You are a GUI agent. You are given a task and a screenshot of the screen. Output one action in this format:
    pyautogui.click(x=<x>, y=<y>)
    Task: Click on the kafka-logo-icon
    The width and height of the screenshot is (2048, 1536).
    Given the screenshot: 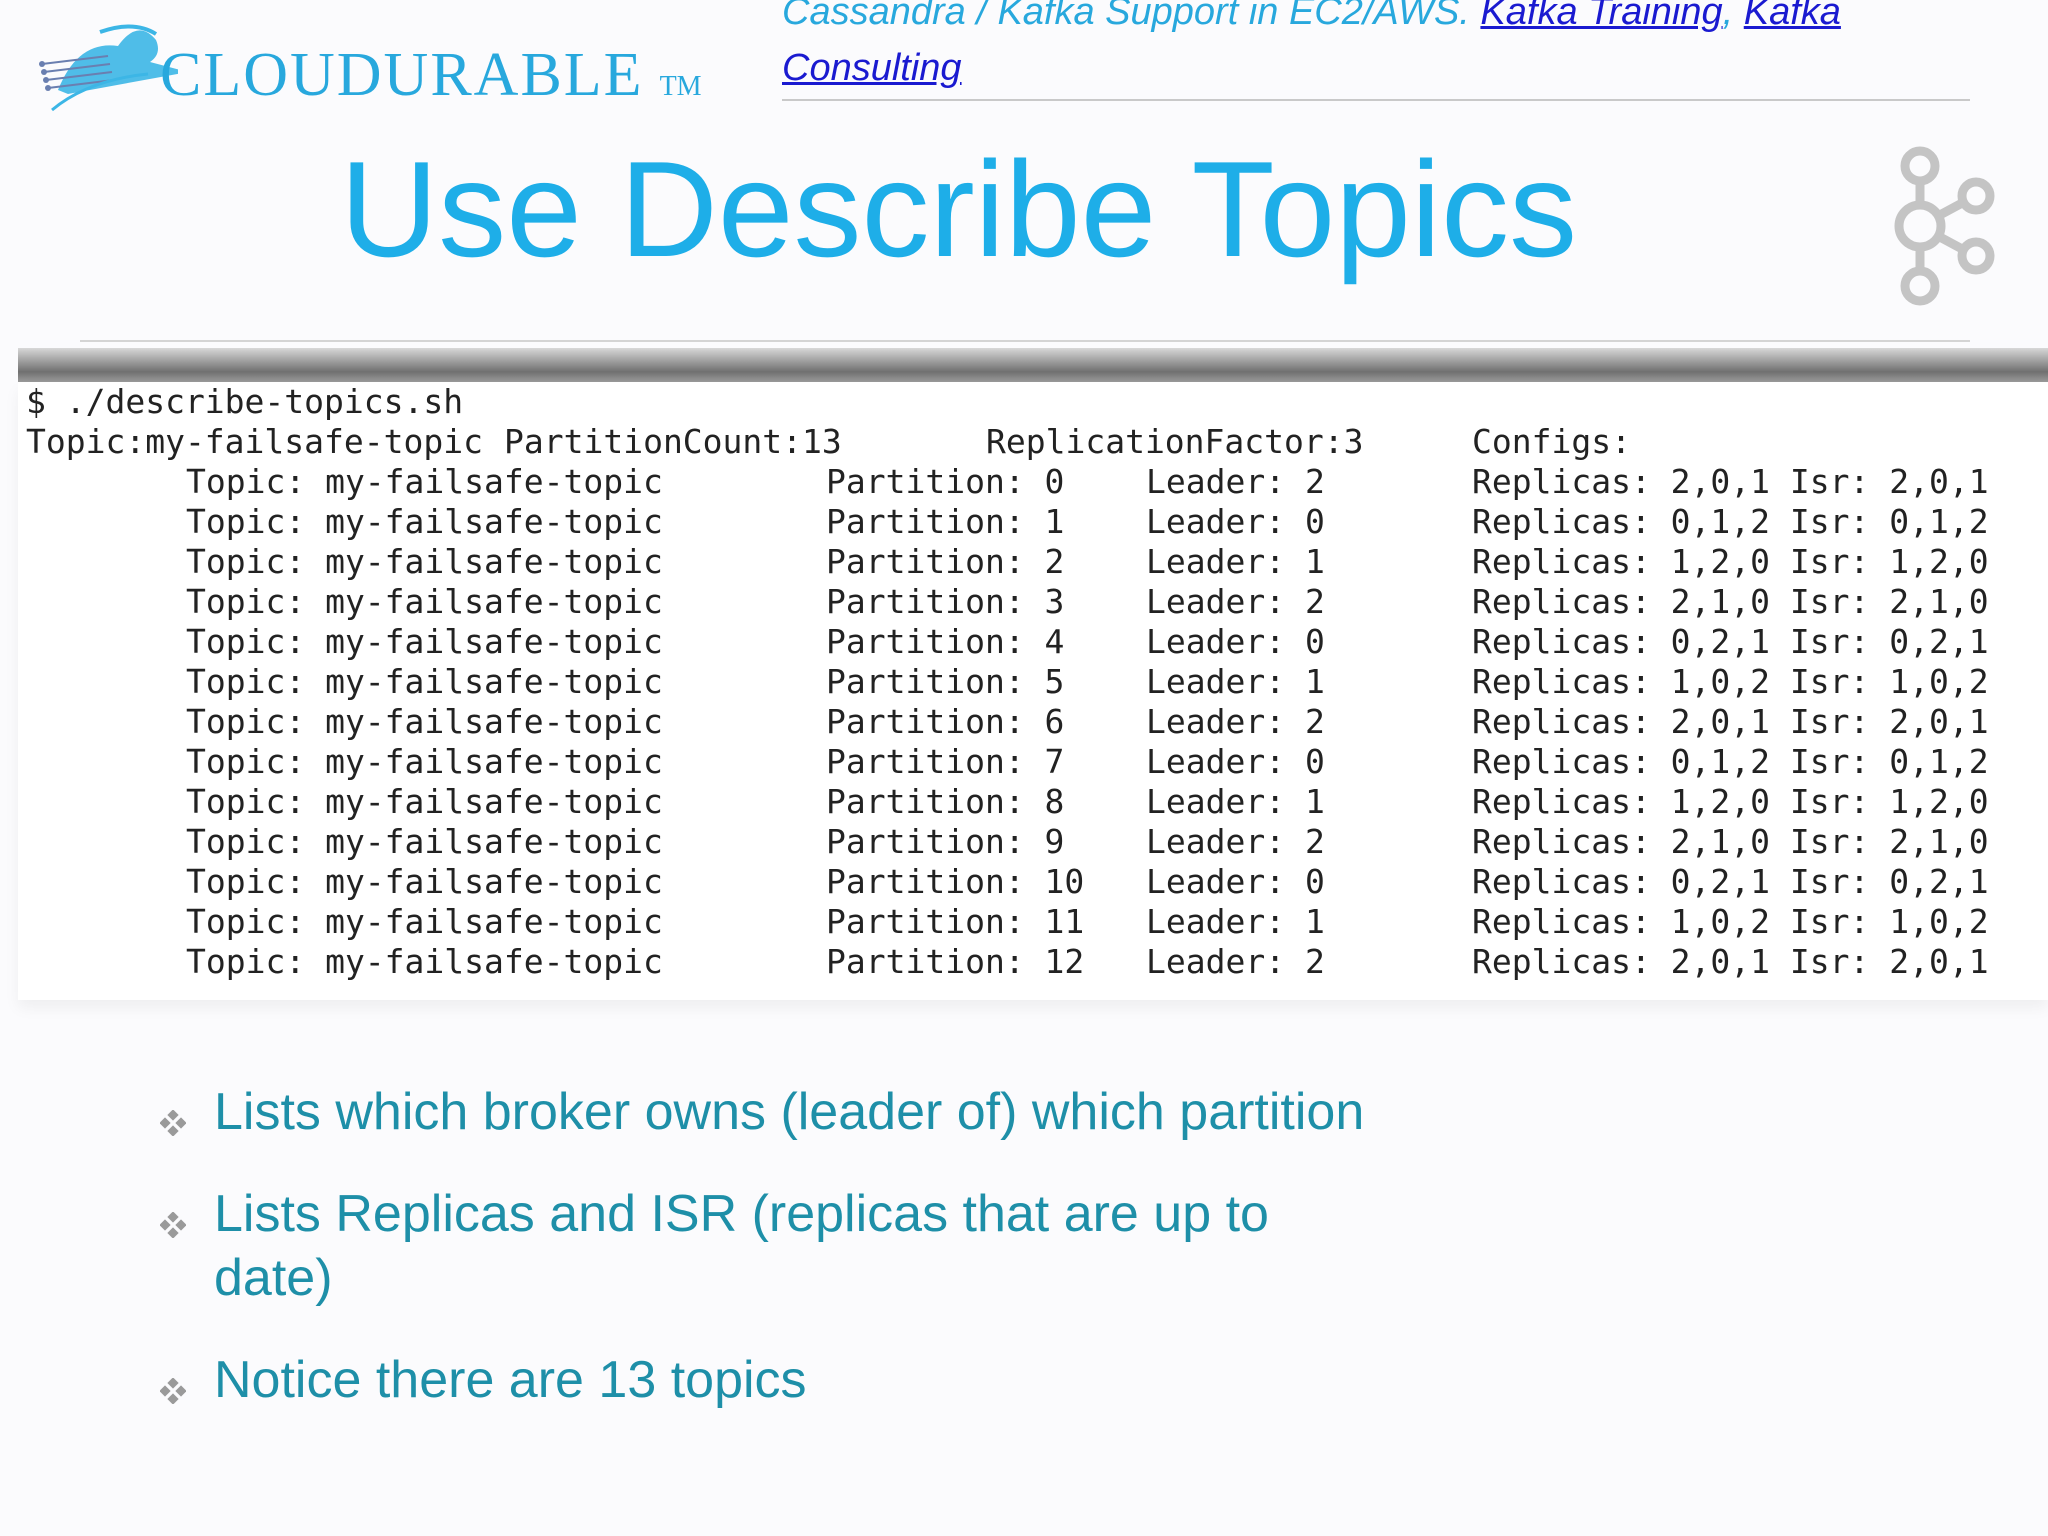 What is the action you would take?
    pyautogui.click(x=1944, y=226)
    